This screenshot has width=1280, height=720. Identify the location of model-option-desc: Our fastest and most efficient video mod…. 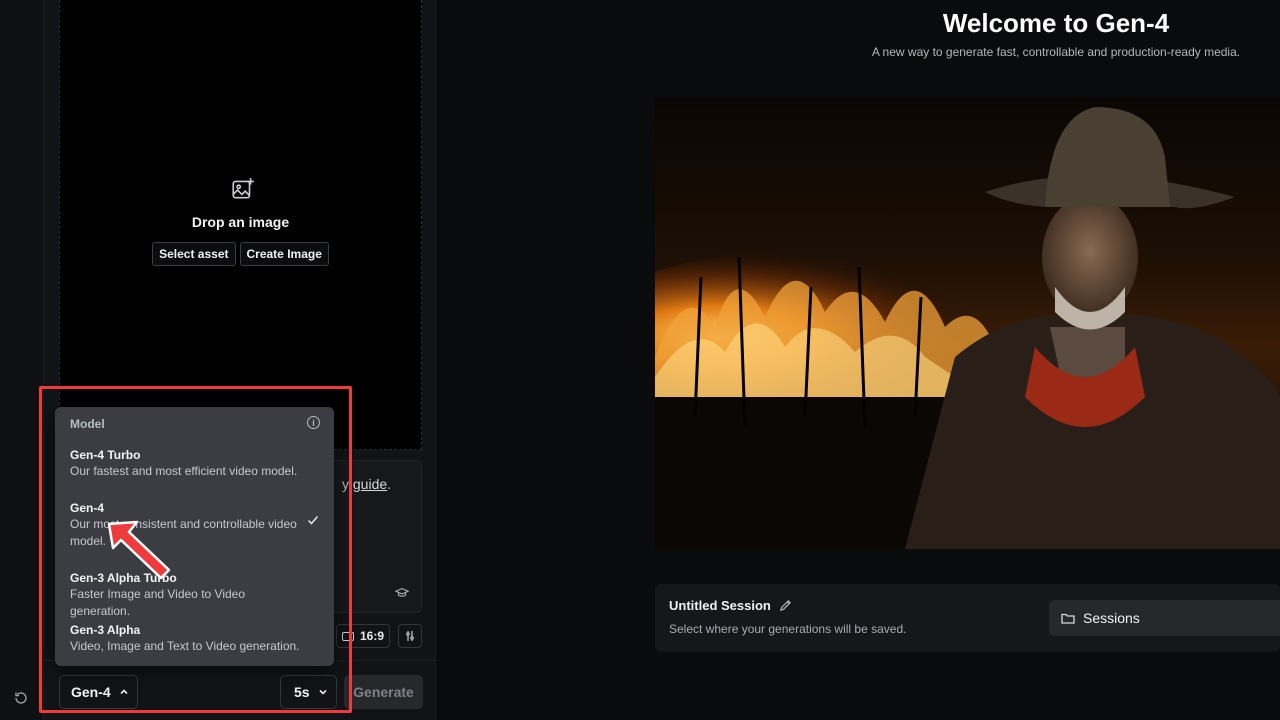
(184, 471).